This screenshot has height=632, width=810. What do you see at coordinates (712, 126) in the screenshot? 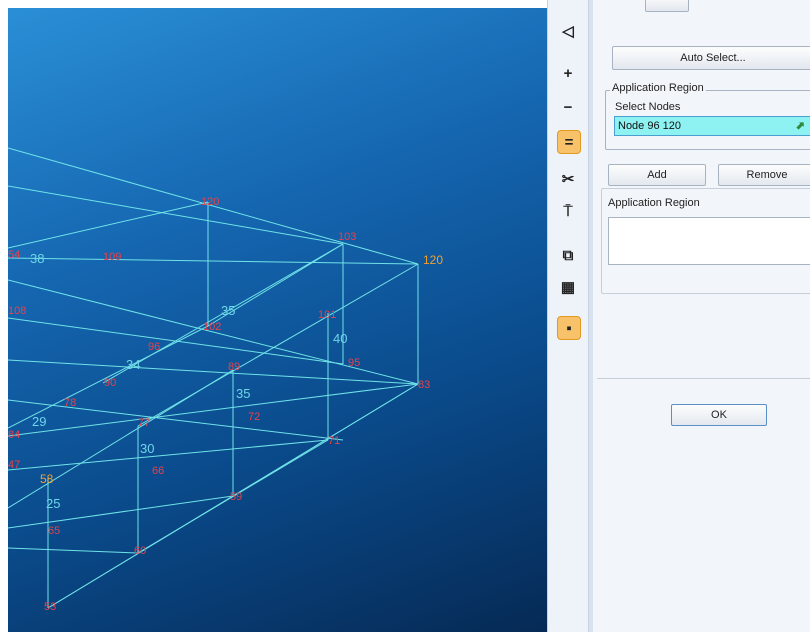
I see `select-nodes-input: Node 96 120 ⬈` at bounding box center [712, 126].